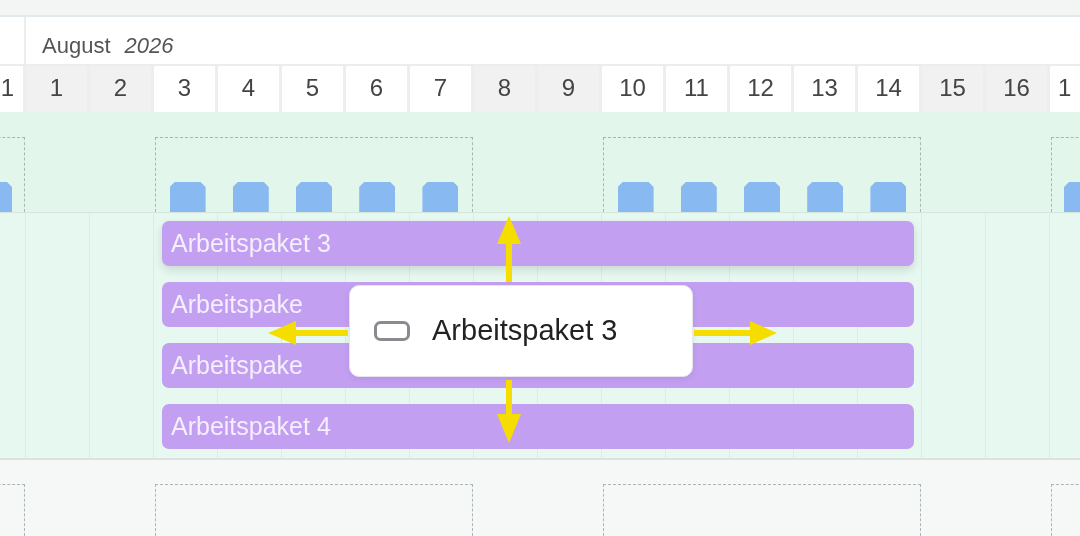 The height and width of the screenshot is (536, 1080). I want to click on day-header: 4, so click(250, 89).